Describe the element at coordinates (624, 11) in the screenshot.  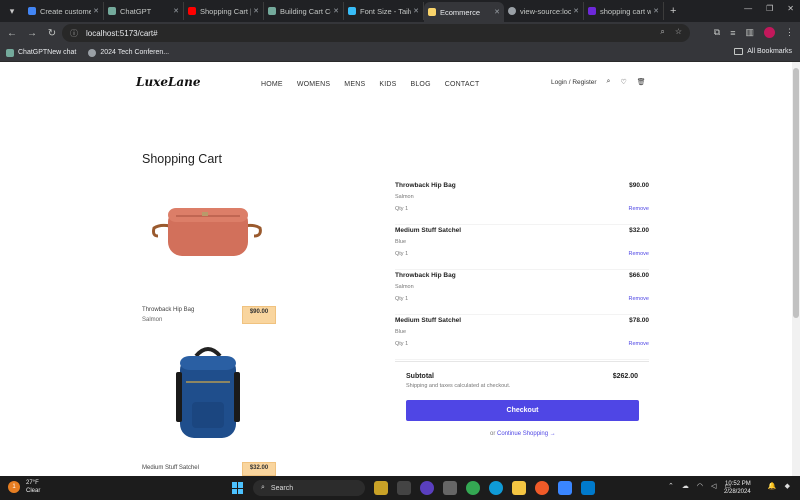
I see `tab-shopping-cart-search: shopping cart w ✕` at that location.